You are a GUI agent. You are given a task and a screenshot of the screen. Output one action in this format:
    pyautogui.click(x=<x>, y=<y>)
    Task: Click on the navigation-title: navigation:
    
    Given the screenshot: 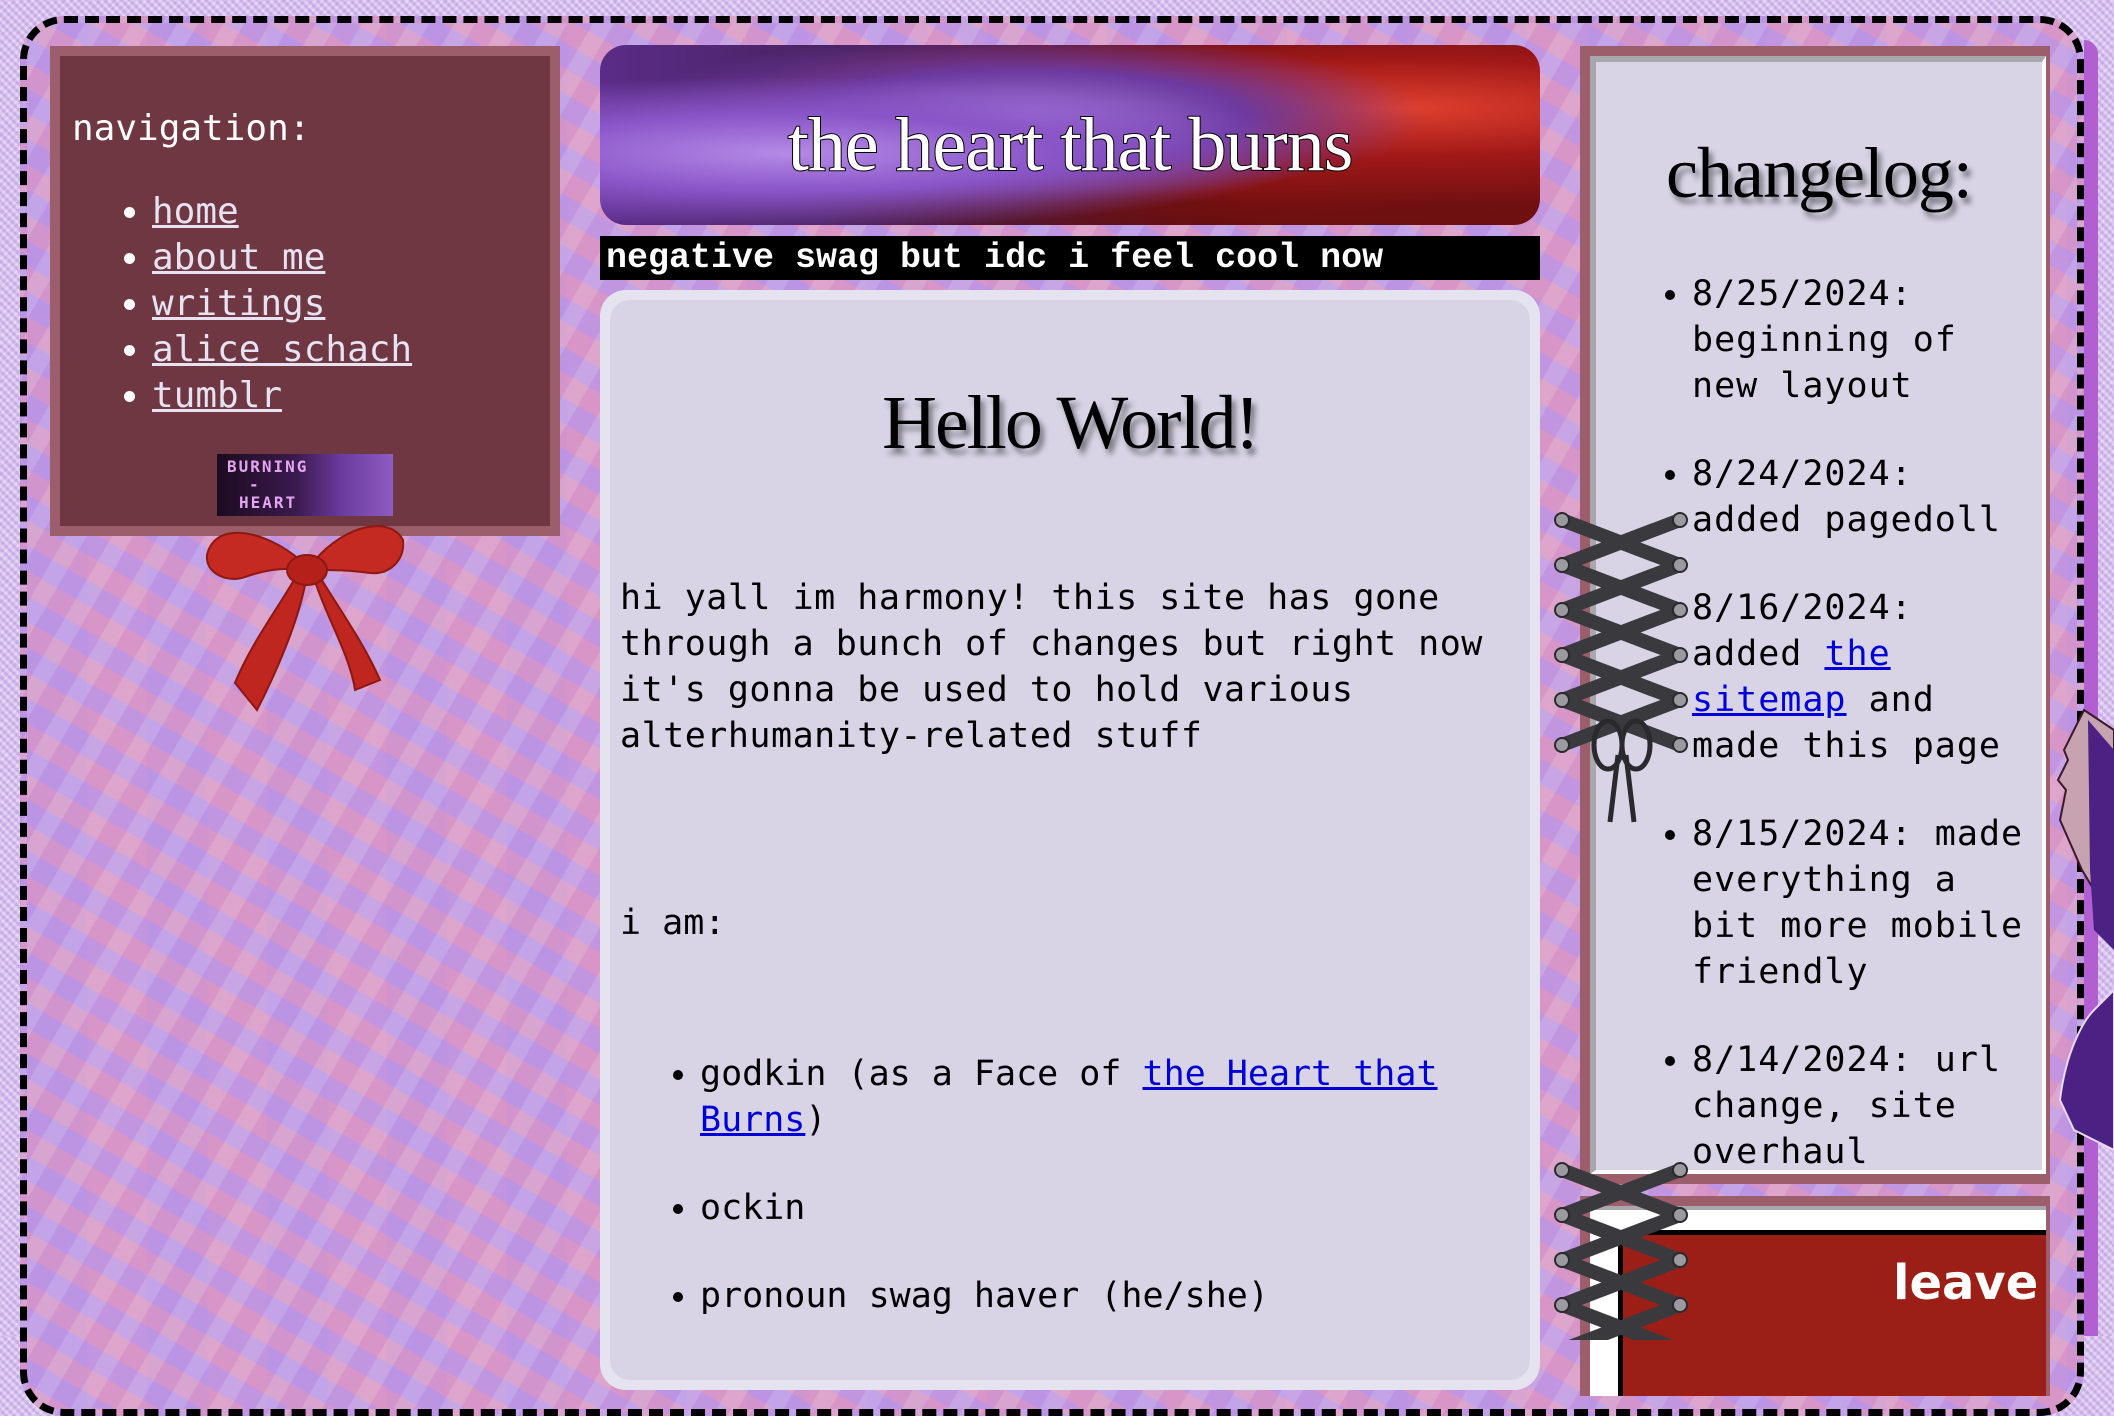 What is the action you would take?
    pyautogui.click(x=191, y=128)
    